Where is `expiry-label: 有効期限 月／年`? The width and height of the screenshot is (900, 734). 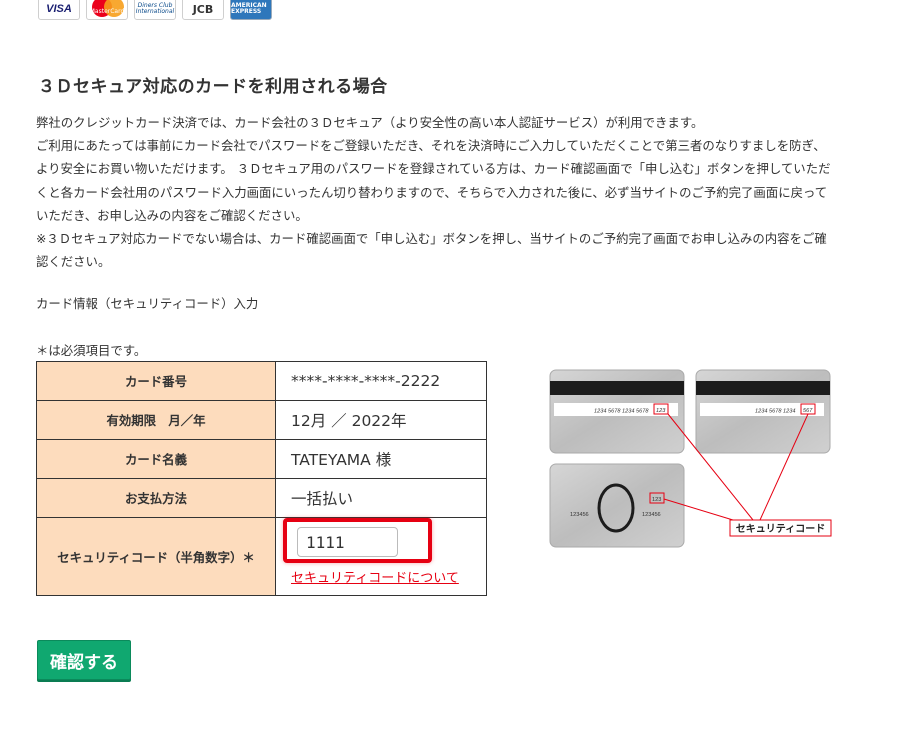
expiry-label: 有効期限 月／年 is located at coordinates (156, 420).